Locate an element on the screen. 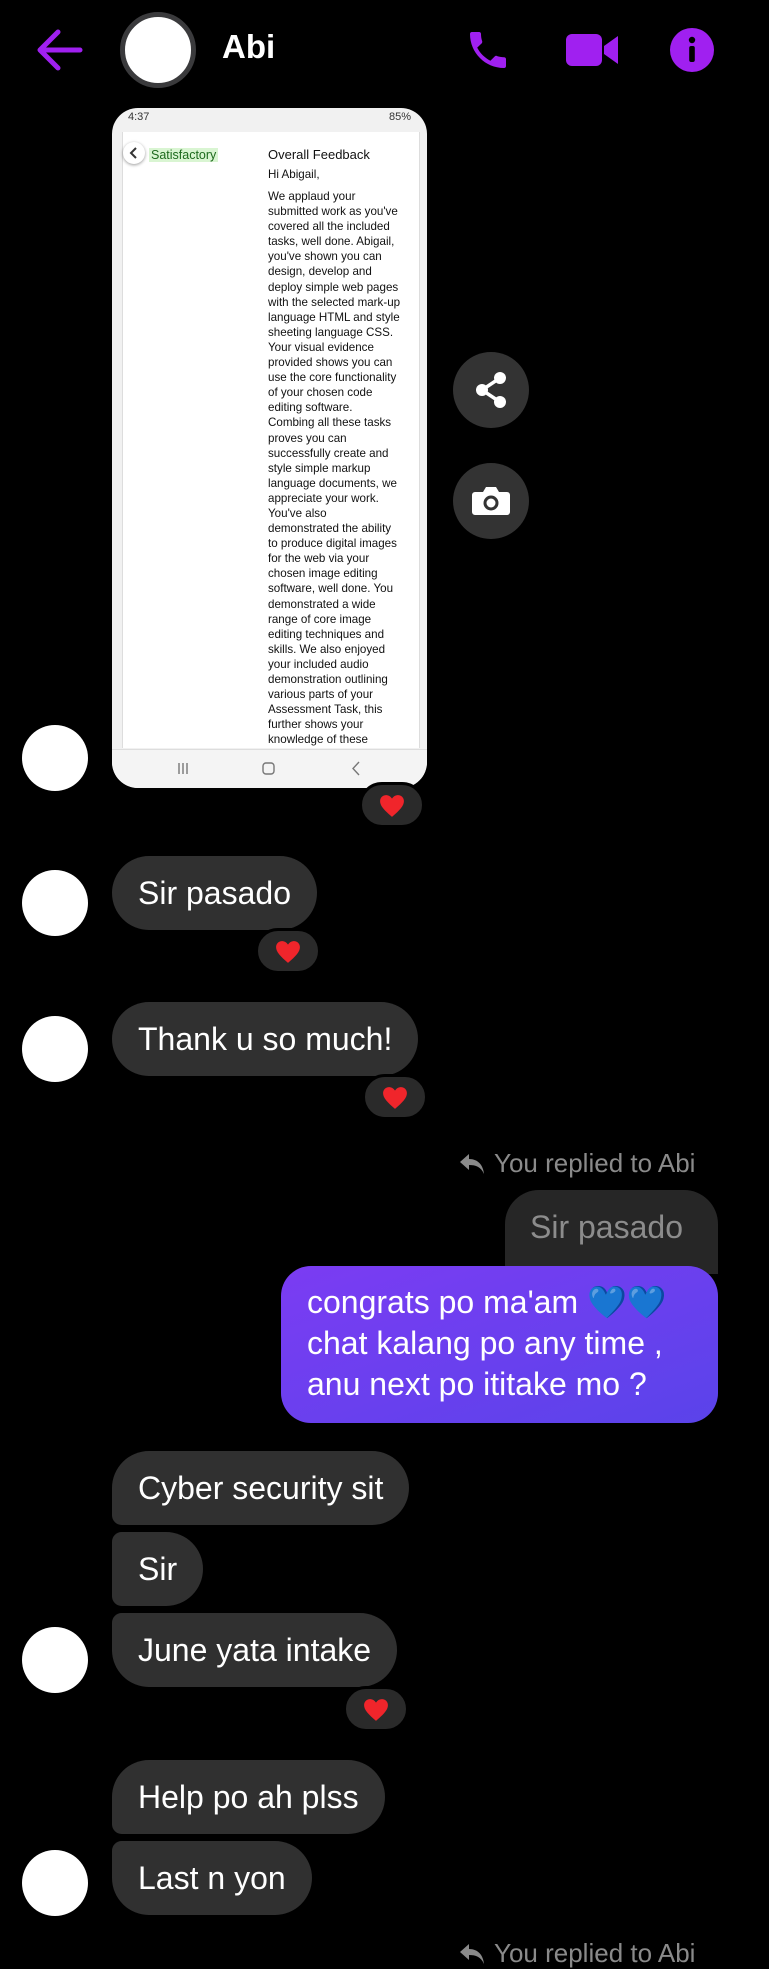 The image size is (769, 1969). feedback-line: successfully create and is located at coordinates (328, 453).